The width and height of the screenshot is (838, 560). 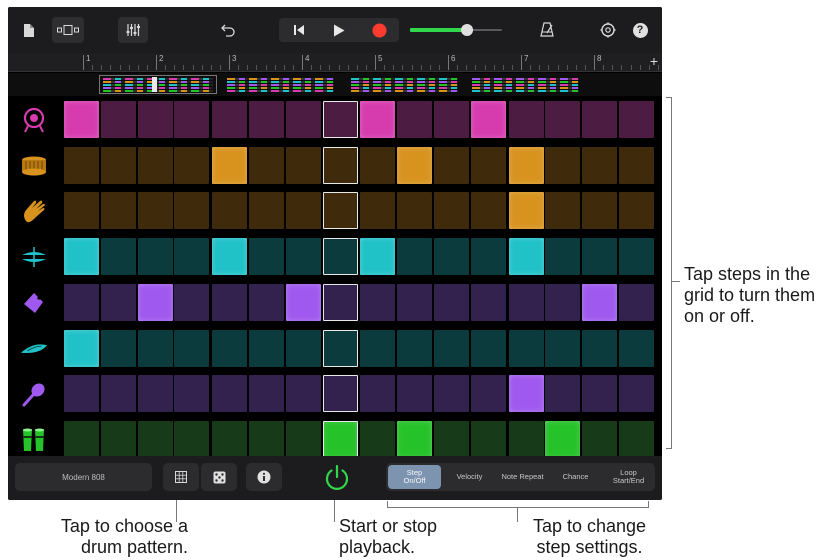 What do you see at coordinates (34, 394) in the screenshot?
I see `maraca-icon` at bounding box center [34, 394].